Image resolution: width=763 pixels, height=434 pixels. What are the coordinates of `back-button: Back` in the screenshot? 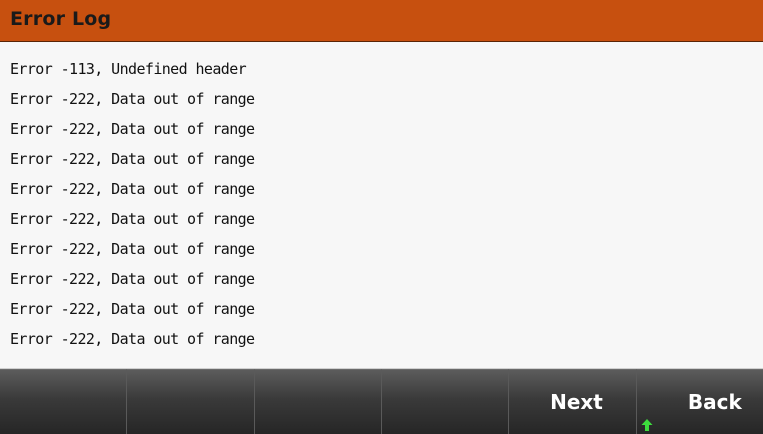 It's located at (699, 401).